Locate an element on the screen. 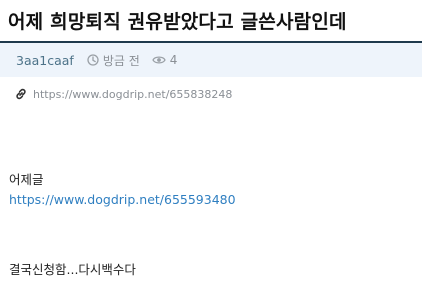 The width and height of the screenshot is (422, 281). post-views: 4 is located at coordinates (165, 60).